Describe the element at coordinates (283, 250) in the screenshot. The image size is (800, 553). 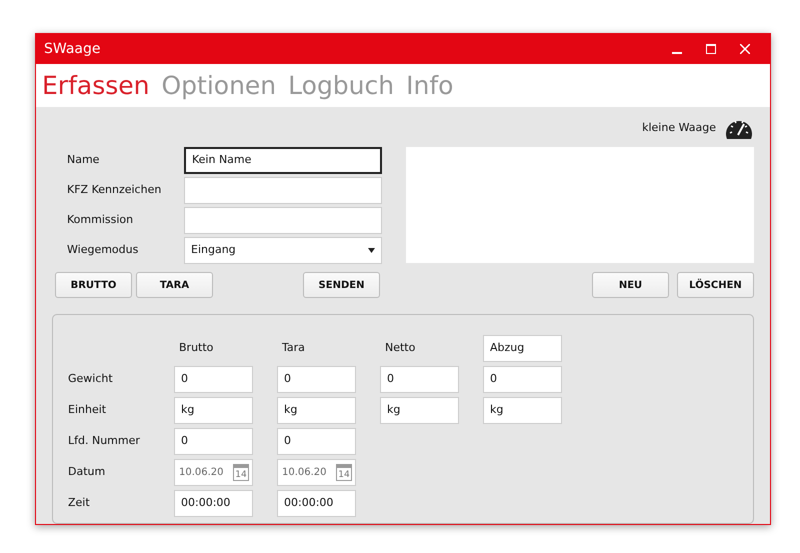
I see `dropdown: Eingang` at that location.